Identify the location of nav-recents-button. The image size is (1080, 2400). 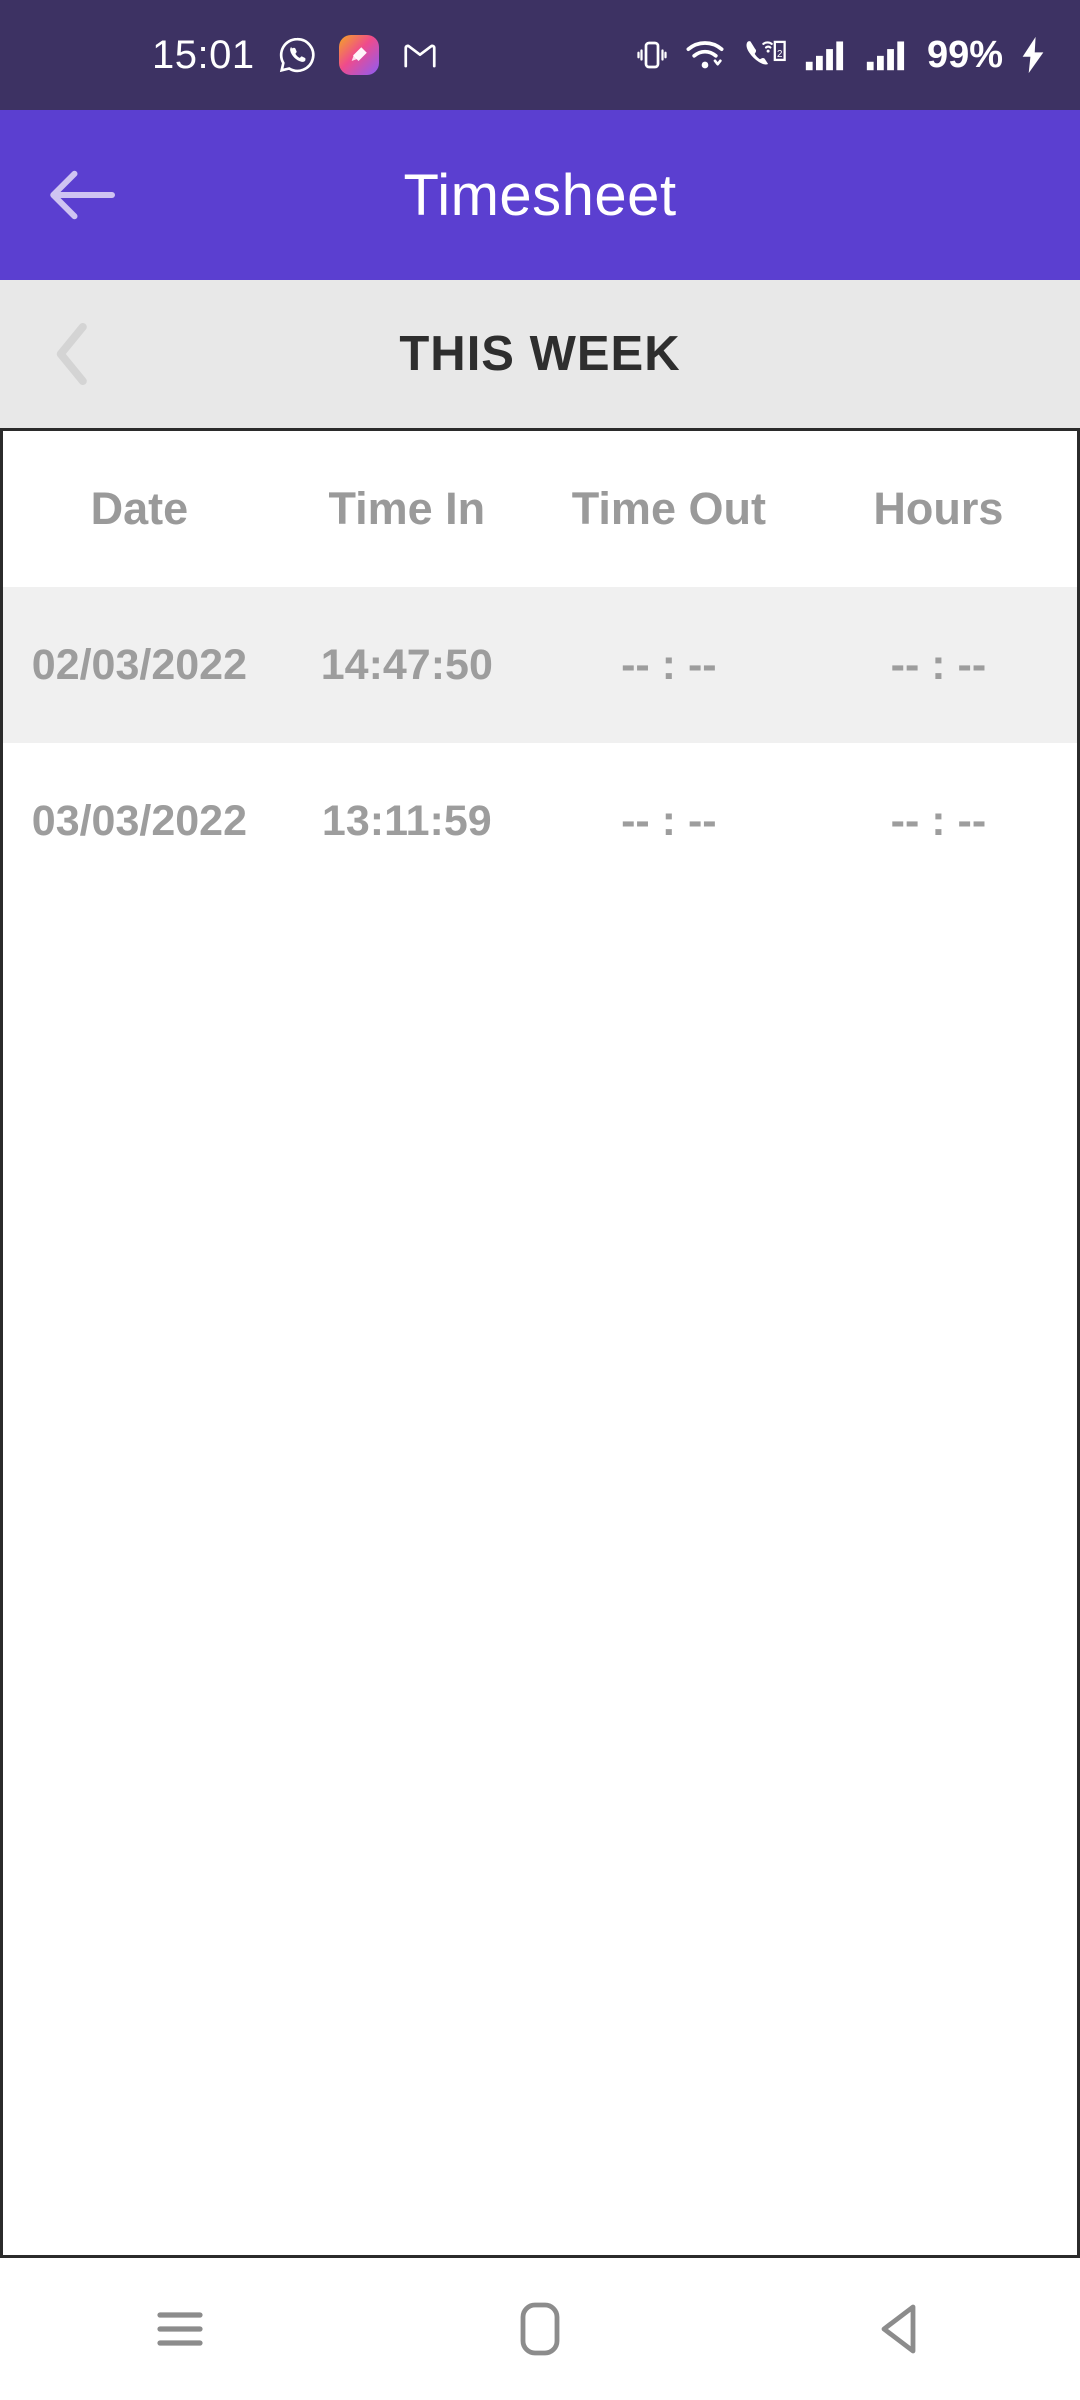
(180, 2329).